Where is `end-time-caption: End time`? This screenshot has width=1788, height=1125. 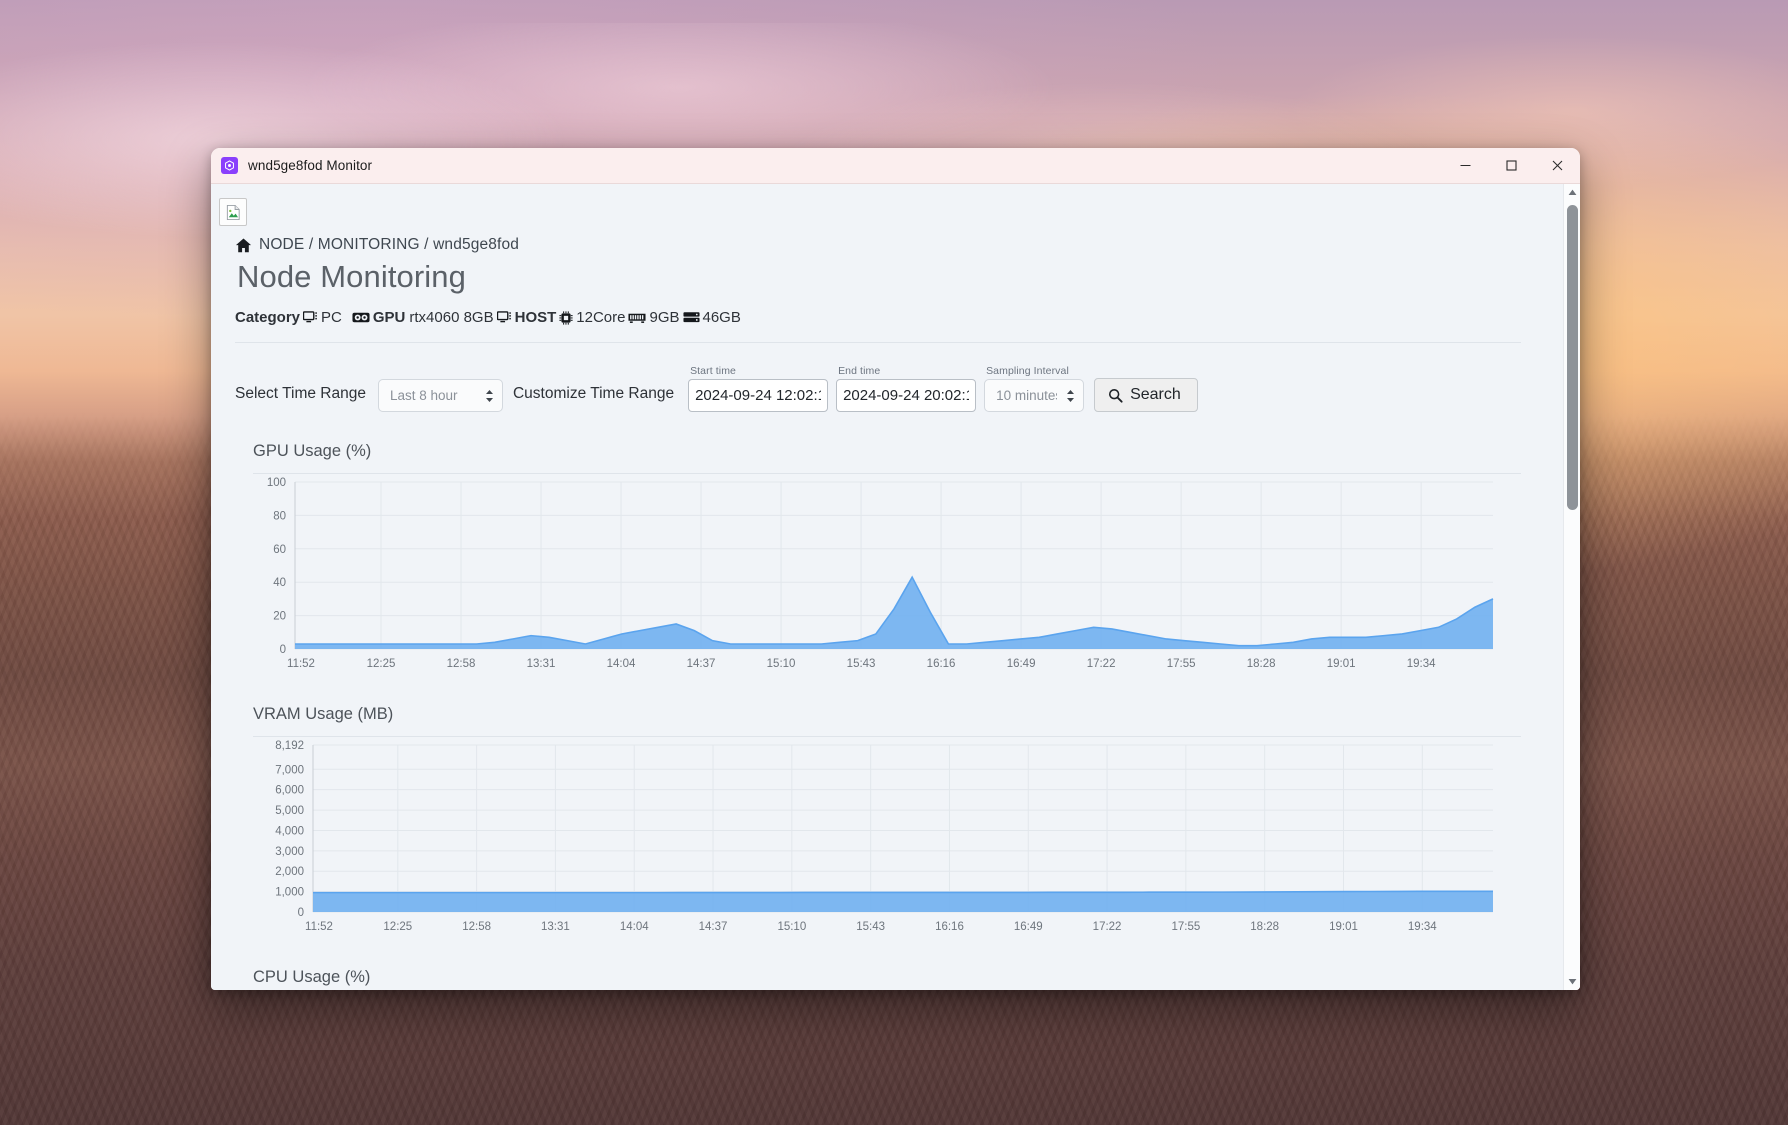 end-time-caption: End time is located at coordinates (859, 371).